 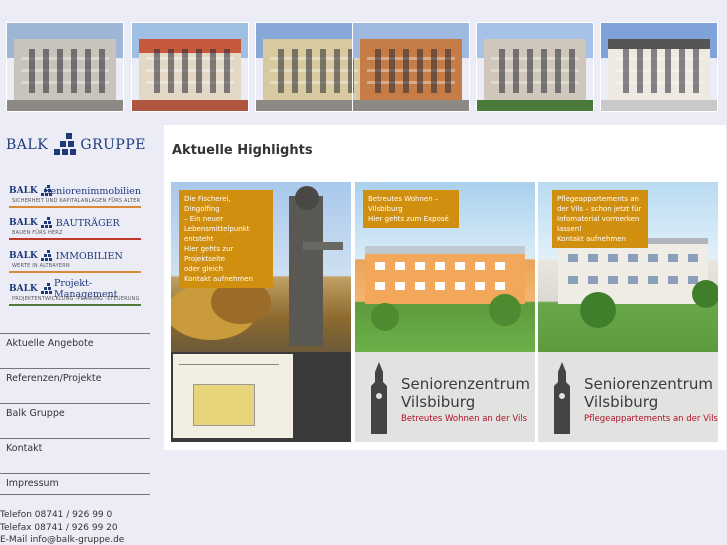 I want to click on nav-item-aktuelle-angebote: Aktuelle Angebote, so click(x=75, y=350).